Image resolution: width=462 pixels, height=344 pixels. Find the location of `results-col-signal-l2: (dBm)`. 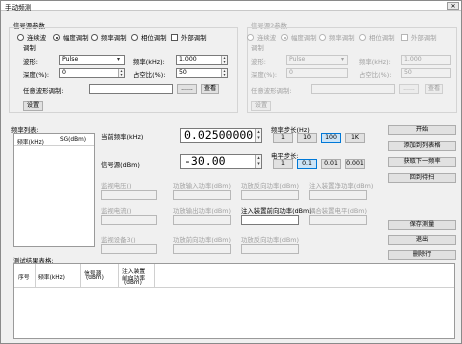

results-col-signal-l2: (dBm) is located at coordinates (95, 278).